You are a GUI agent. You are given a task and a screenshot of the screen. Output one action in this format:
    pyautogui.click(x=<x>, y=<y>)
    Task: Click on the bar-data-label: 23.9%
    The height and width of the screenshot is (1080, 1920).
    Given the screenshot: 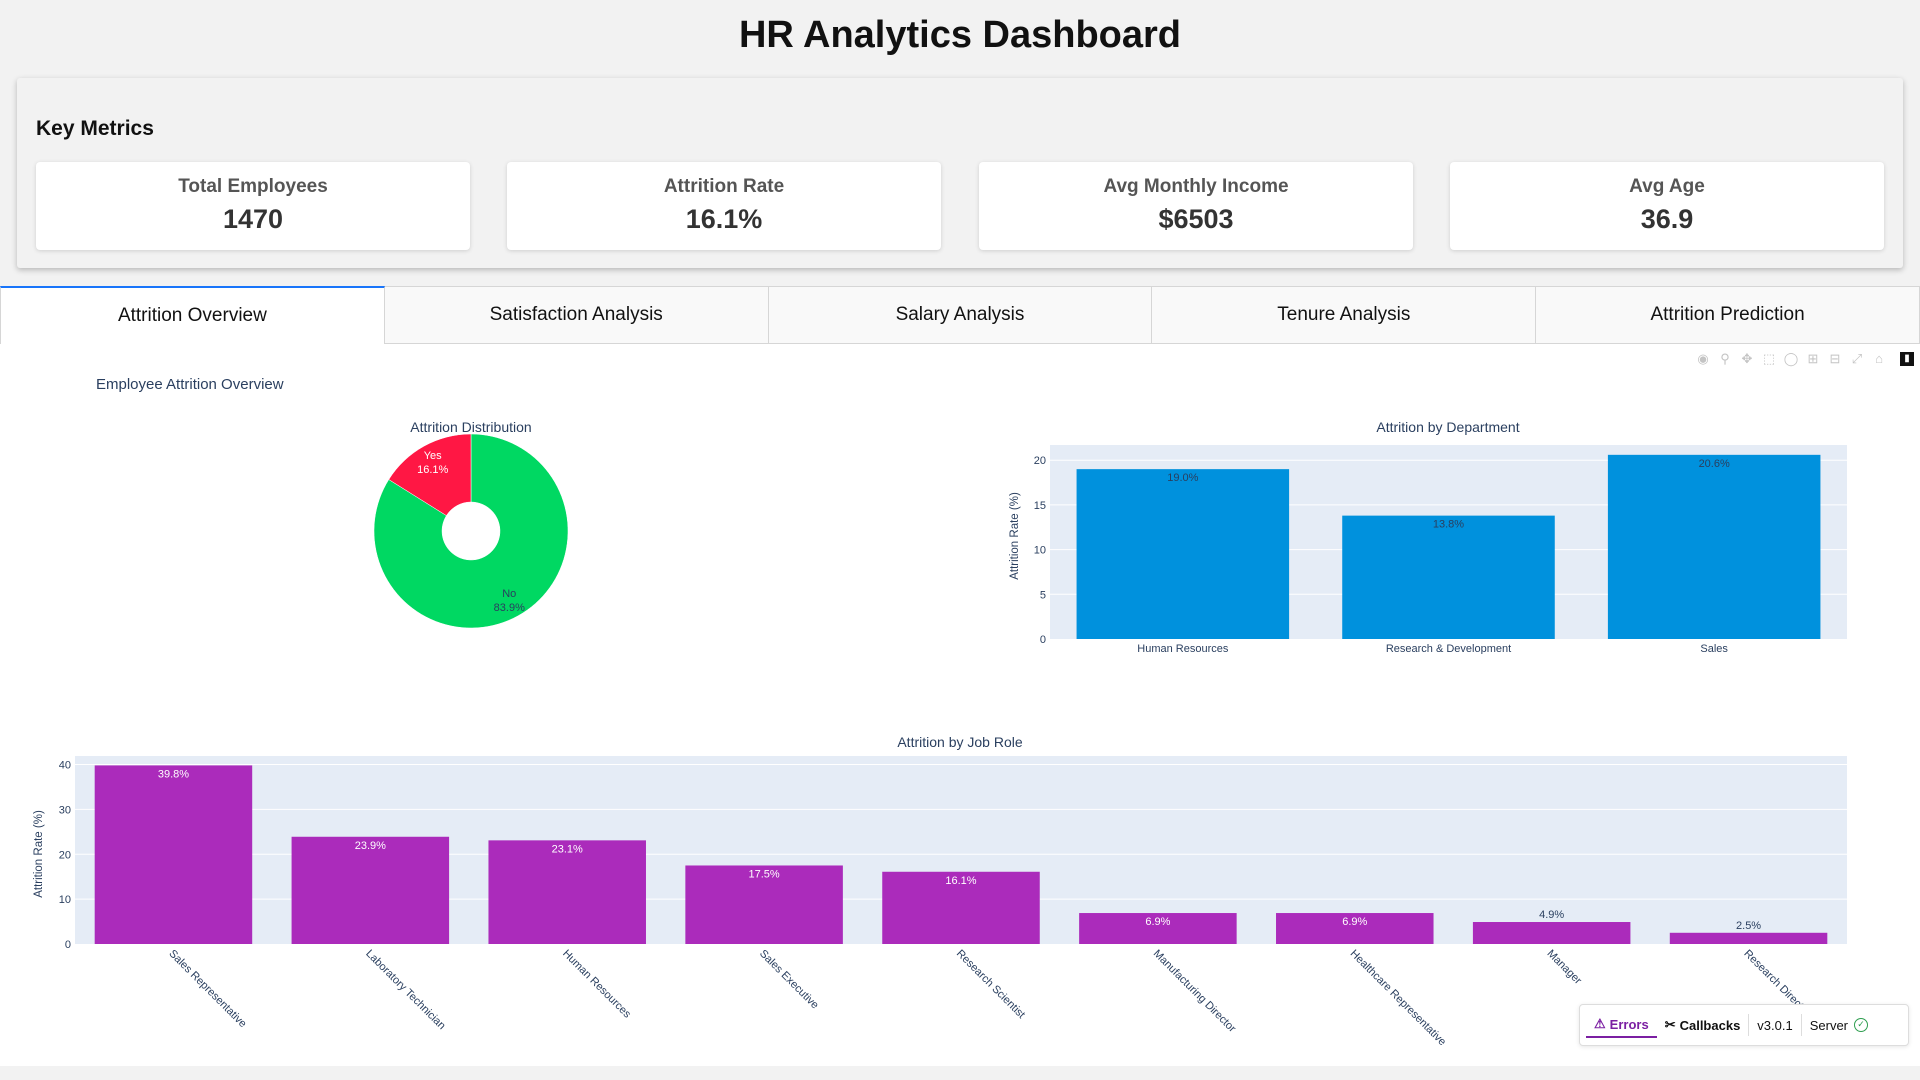 What is the action you would take?
    pyautogui.click(x=370, y=846)
    